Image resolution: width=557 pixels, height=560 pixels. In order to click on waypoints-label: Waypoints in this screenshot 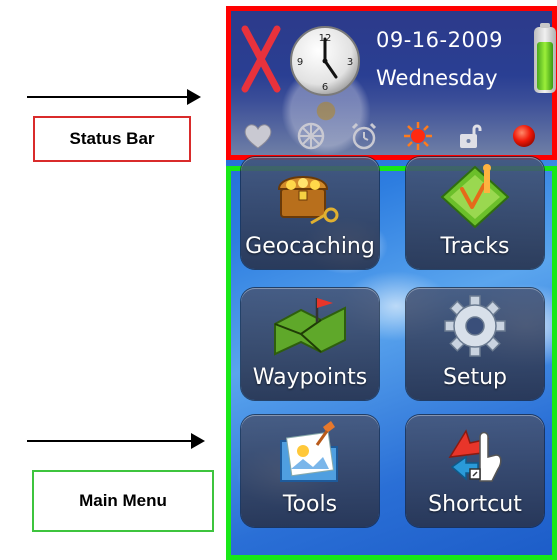, I will do `click(310, 377)`.